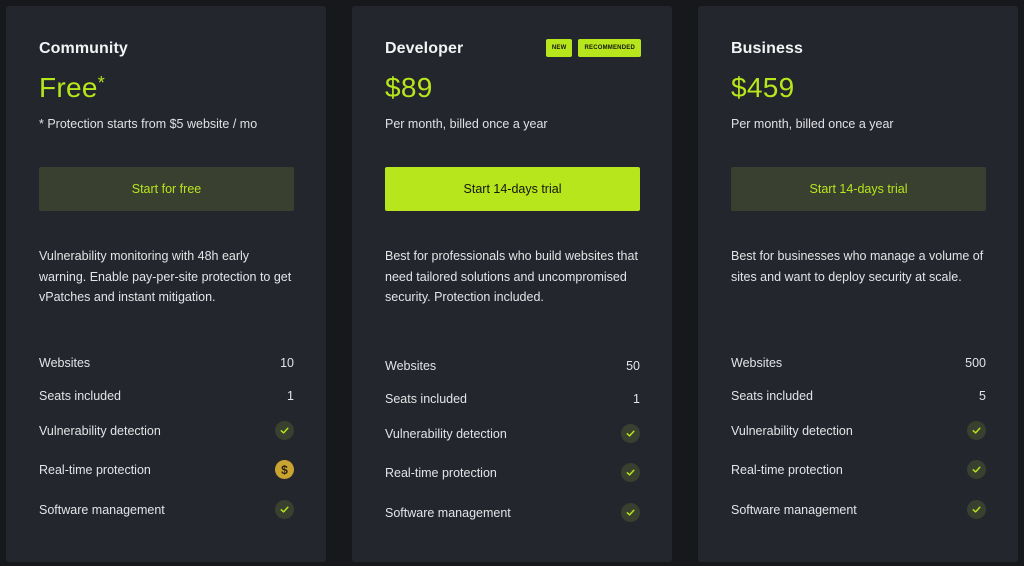  I want to click on feature-value: 5, so click(982, 396).